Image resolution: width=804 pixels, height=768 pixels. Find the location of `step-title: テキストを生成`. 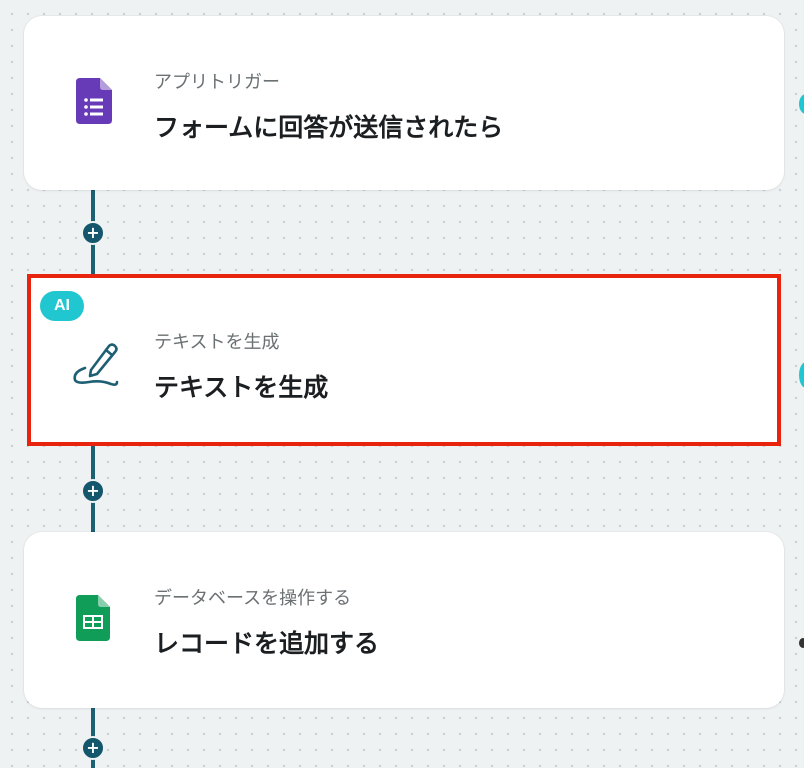

step-title: テキストを生成 is located at coordinates (241, 387).